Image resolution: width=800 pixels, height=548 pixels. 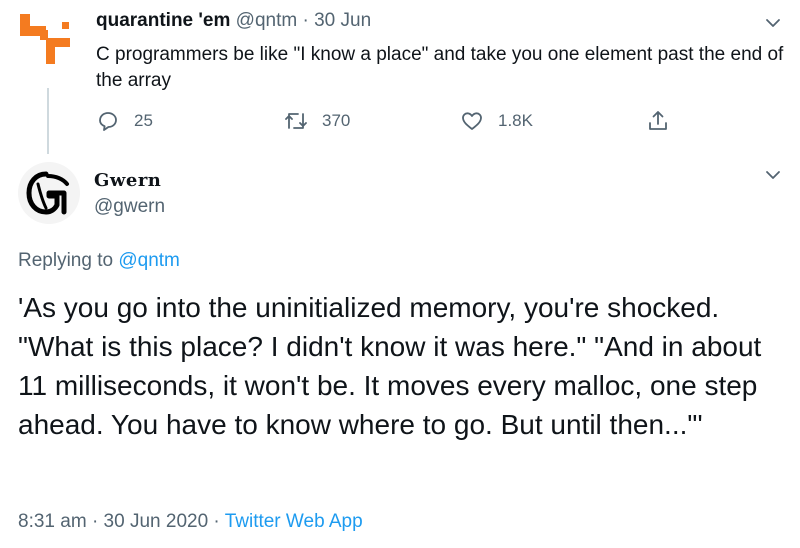 What do you see at coordinates (342, 20) in the screenshot?
I see `parent-tweet-date: 30 Jun` at bounding box center [342, 20].